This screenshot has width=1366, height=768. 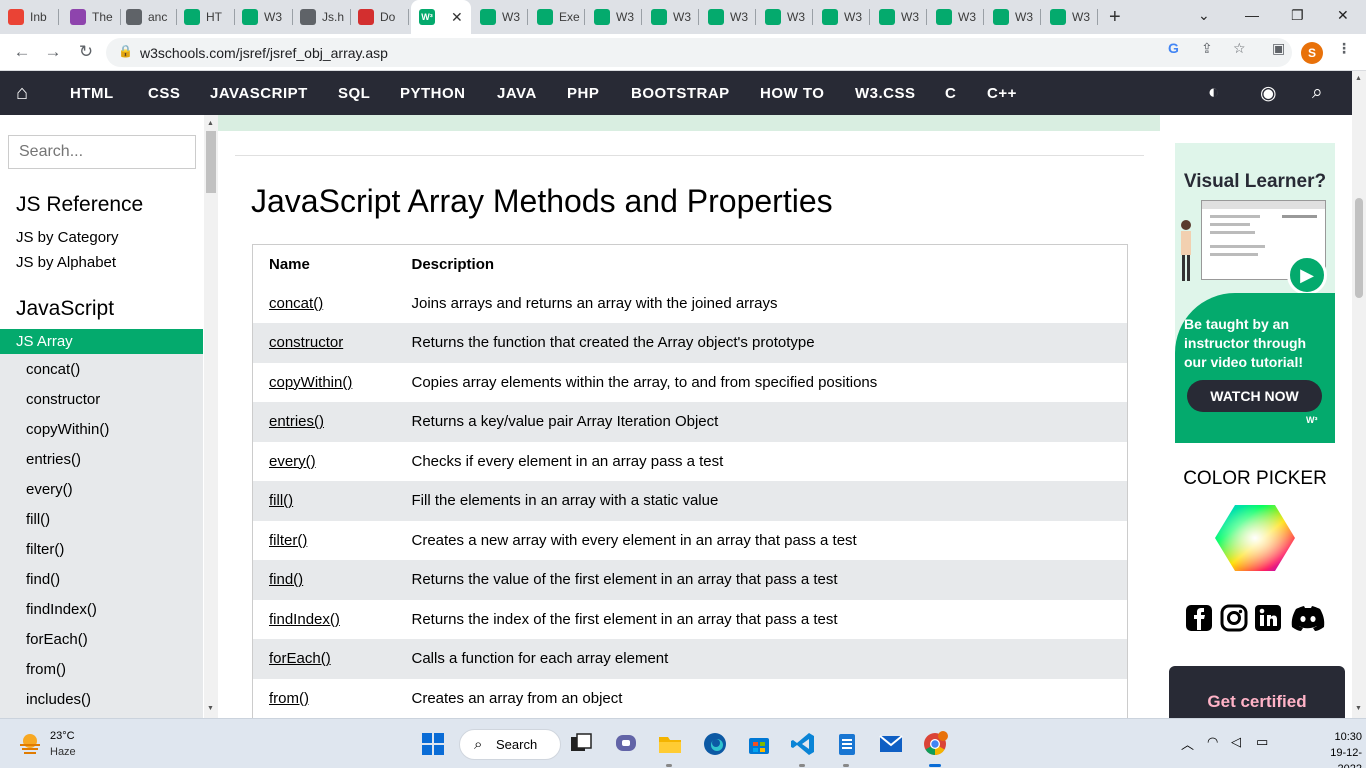 I want to click on browser-tab: Inb, so click(x=26, y=17).